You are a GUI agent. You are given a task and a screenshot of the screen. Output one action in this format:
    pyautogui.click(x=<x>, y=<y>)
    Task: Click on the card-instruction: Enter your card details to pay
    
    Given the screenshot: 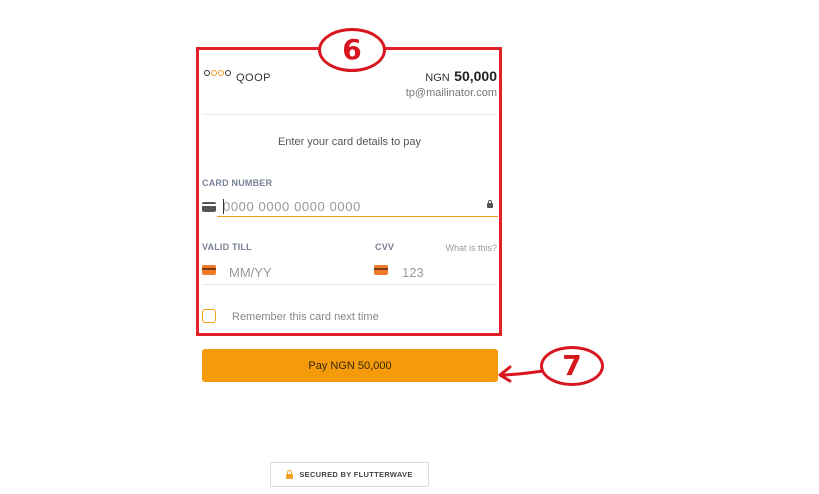 What is the action you would take?
    pyautogui.click(x=349, y=142)
    